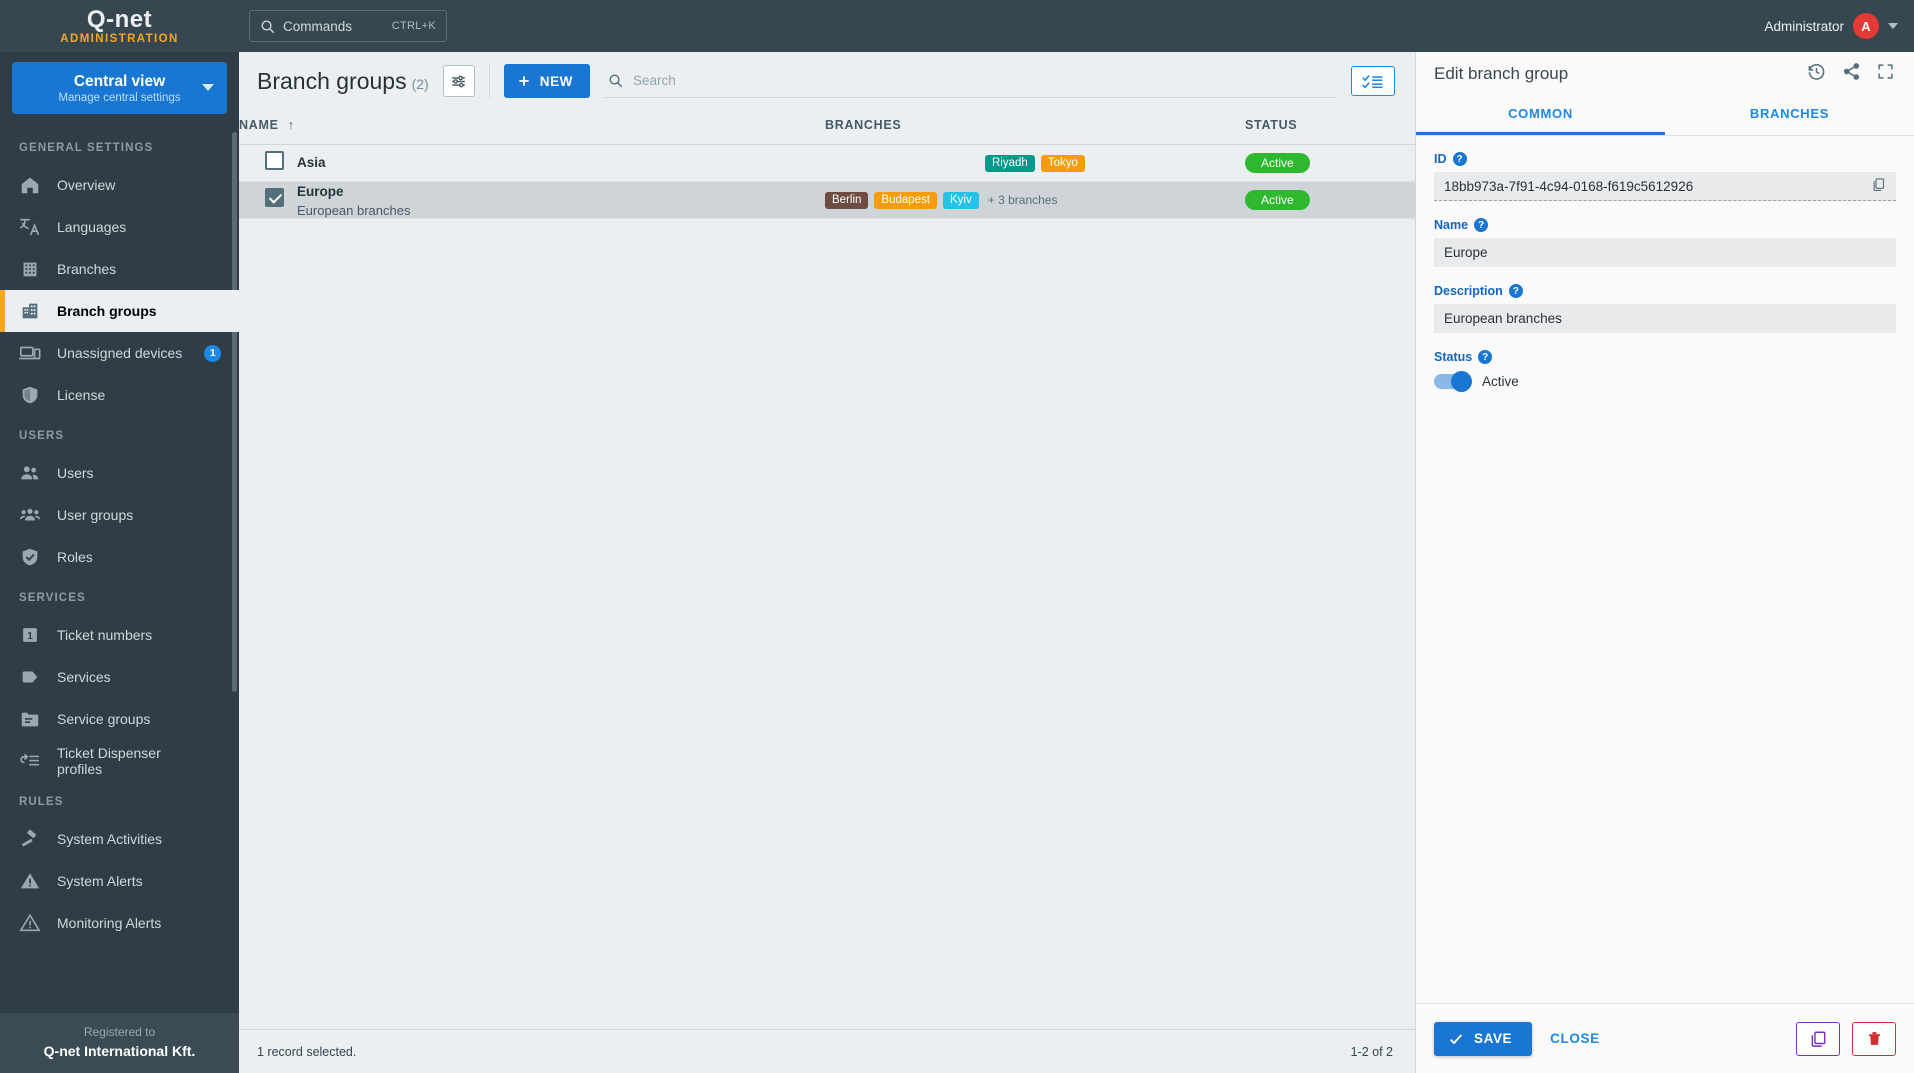 This screenshot has width=1914, height=1073. Describe the element at coordinates (1804, 26) in the screenshot. I see `user-name: Administrator` at that location.